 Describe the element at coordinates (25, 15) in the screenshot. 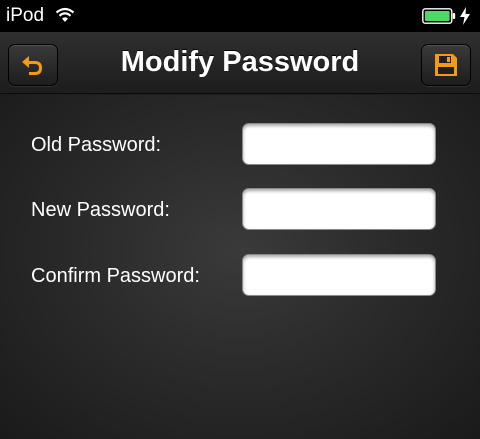

I see `carrier-label: iPod` at that location.